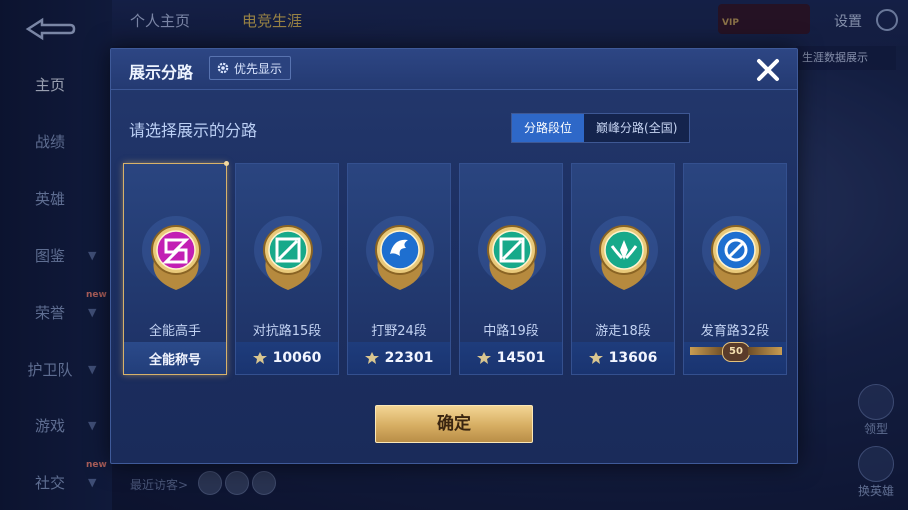 This screenshot has height=510, width=908. I want to click on wing-left-icon, so click(707, 351).